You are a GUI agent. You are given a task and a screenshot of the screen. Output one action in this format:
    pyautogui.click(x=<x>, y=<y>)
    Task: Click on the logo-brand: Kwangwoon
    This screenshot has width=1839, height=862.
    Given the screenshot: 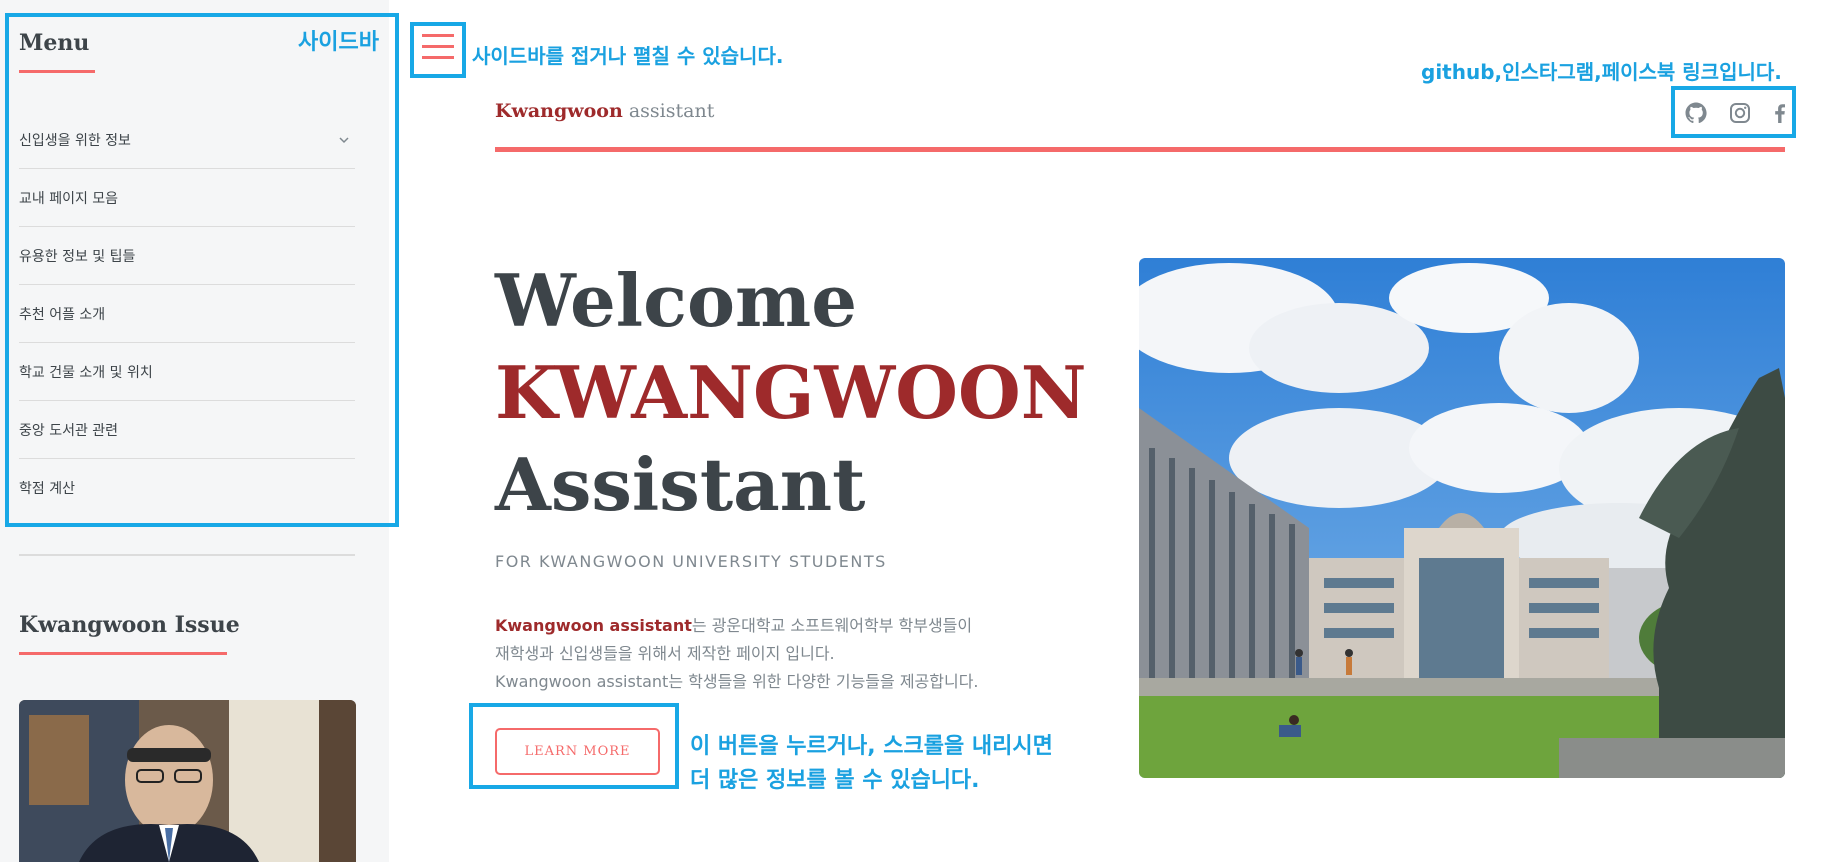 What is the action you would take?
    pyautogui.click(x=559, y=111)
    